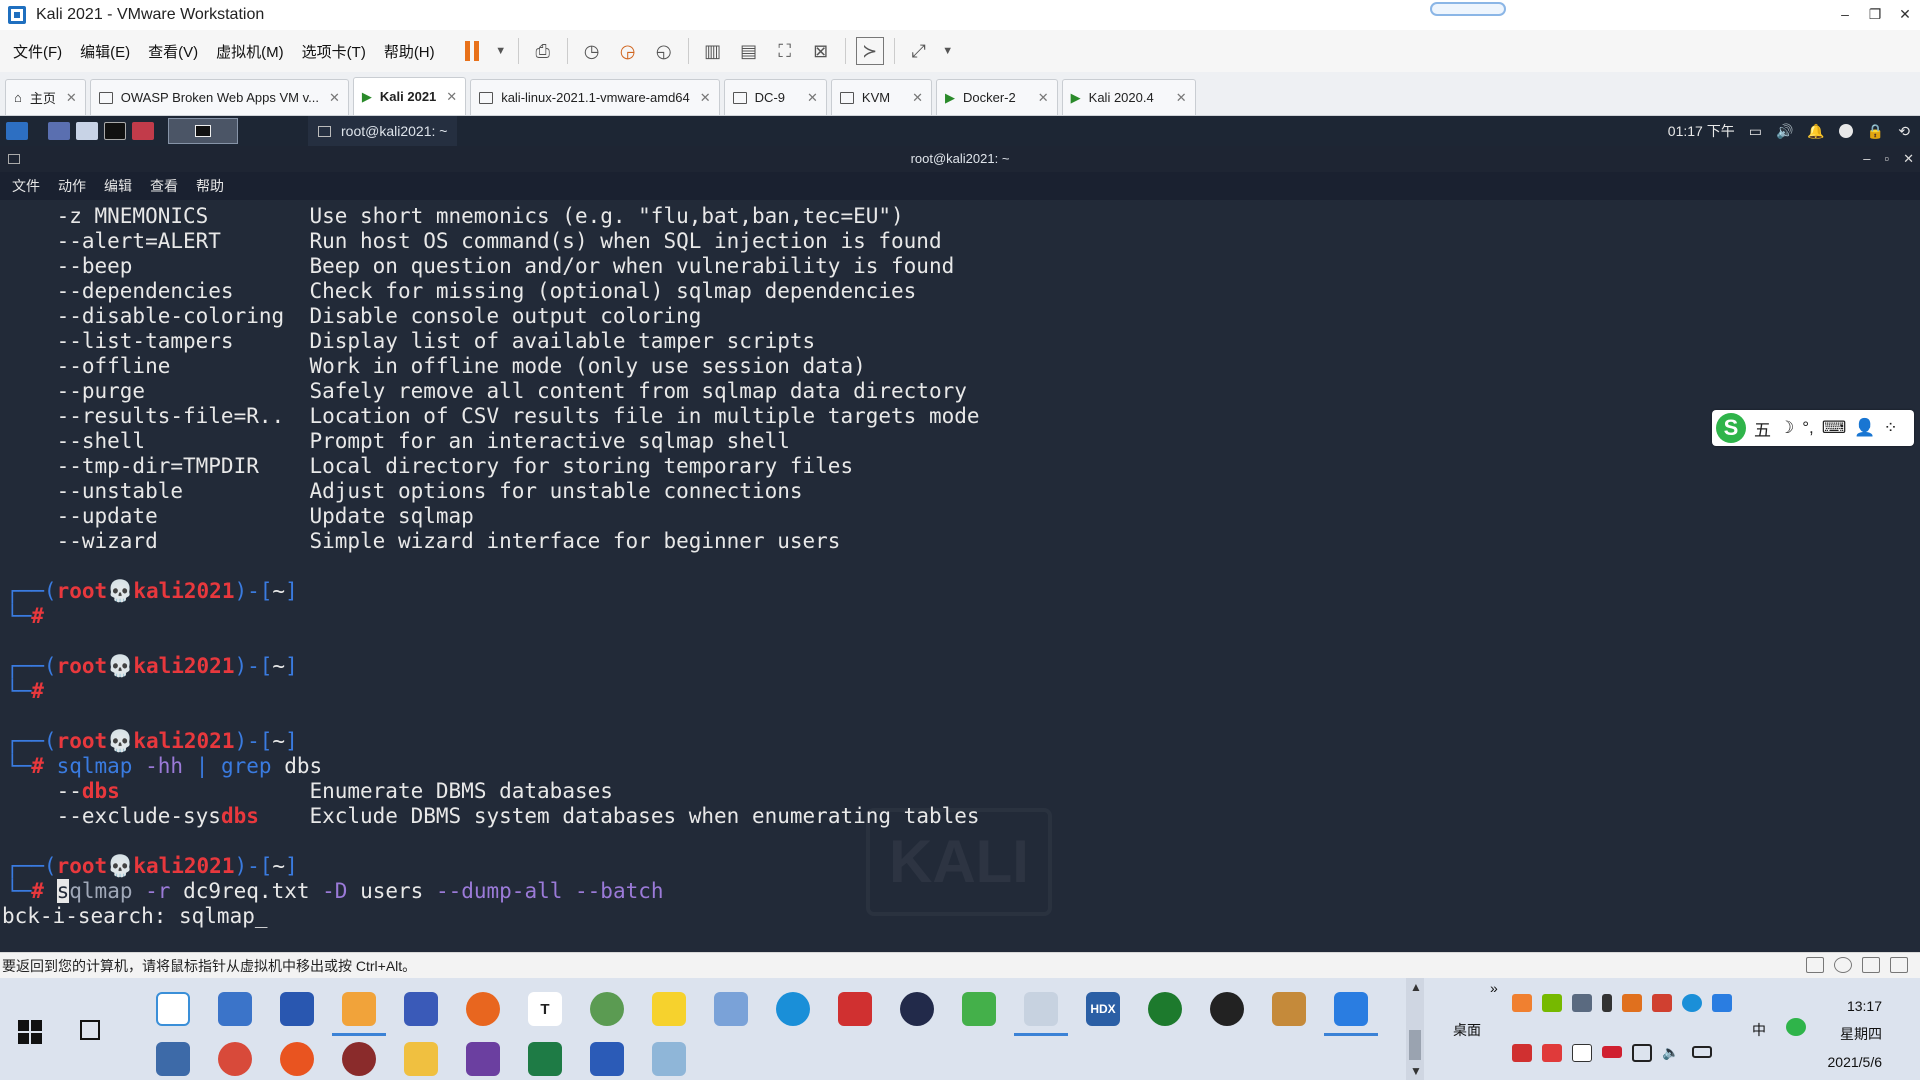 Image resolution: width=1920 pixels, height=1080 pixels. Describe the element at coordinates (1759, 1030) in the screenshot. I see `input-language-indicator: 中` at that location.